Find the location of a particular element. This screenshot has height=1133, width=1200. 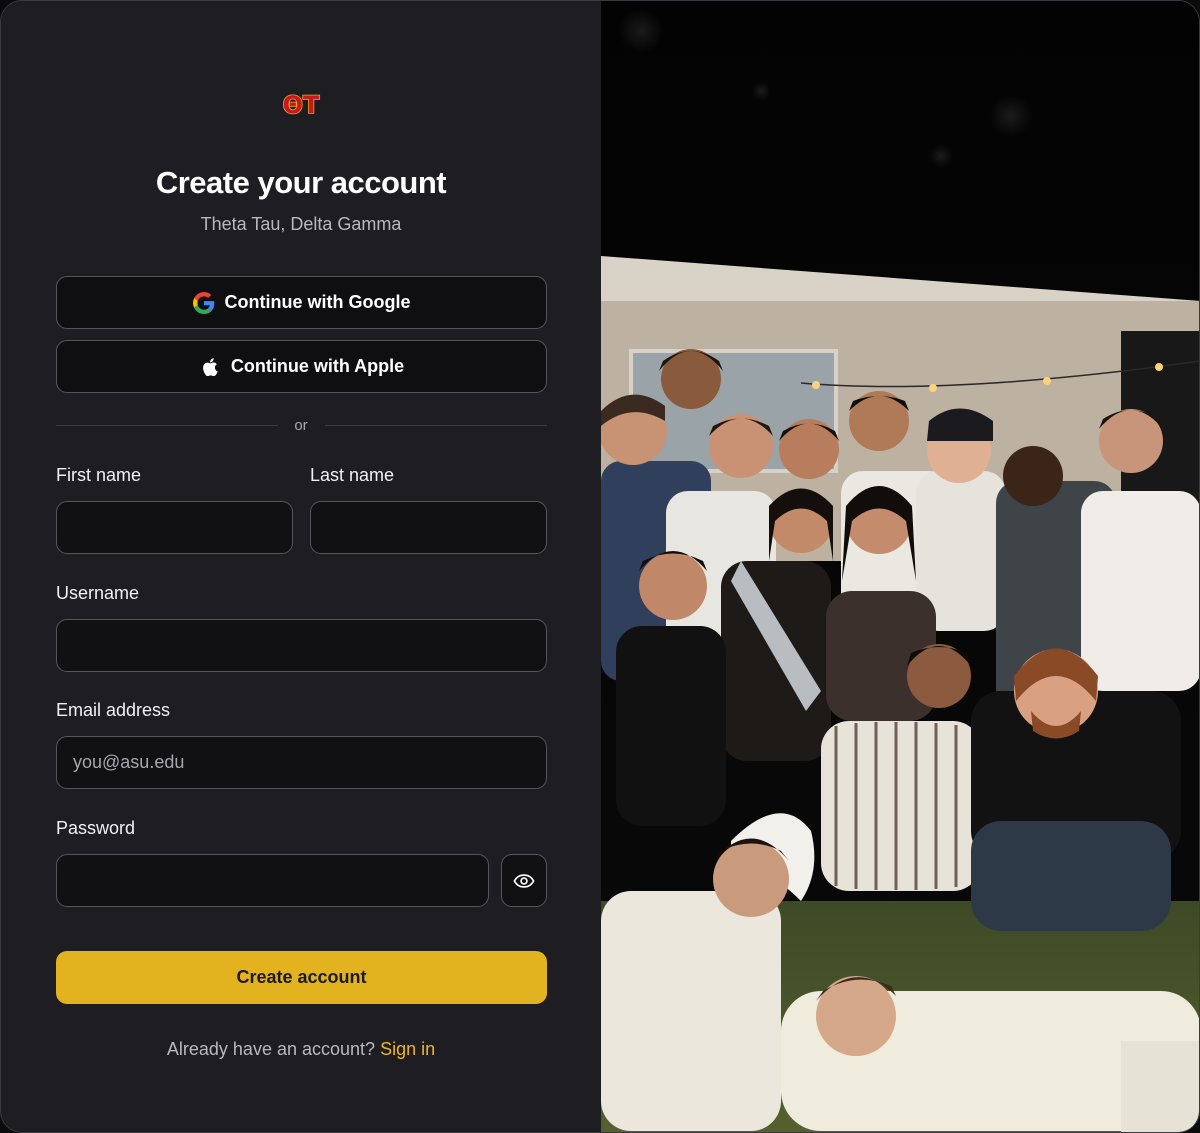

apple-button-label: Continue with Apple is located at coordinates (317, 366).